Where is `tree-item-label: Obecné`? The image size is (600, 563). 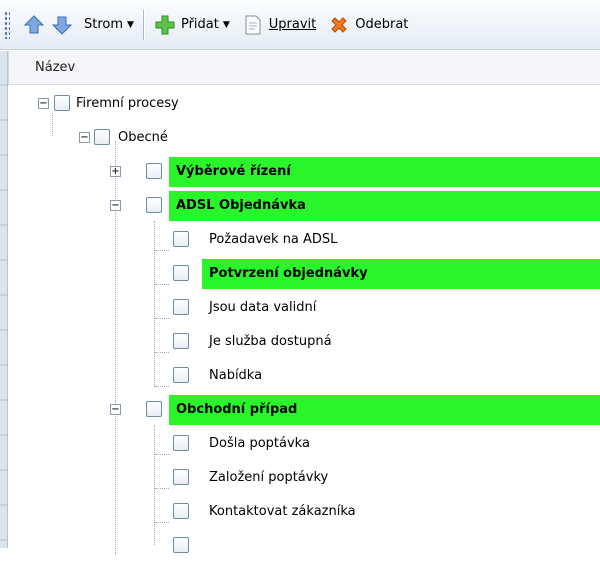
tree-item-label: Obecné is located at coordinates (143, 137).